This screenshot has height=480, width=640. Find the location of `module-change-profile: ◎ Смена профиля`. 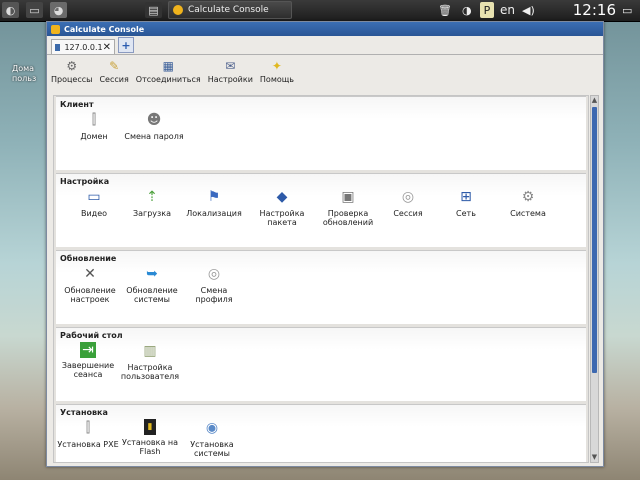

module-change-profile: ◎ Смена профиля is located at coordinates (214, 285).